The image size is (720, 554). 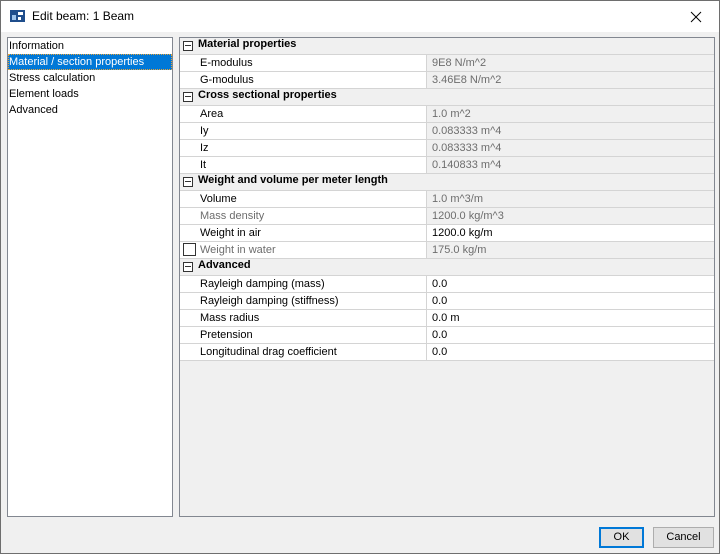 I want to click on property-label: E-modulus, so click(x=303, y=63).